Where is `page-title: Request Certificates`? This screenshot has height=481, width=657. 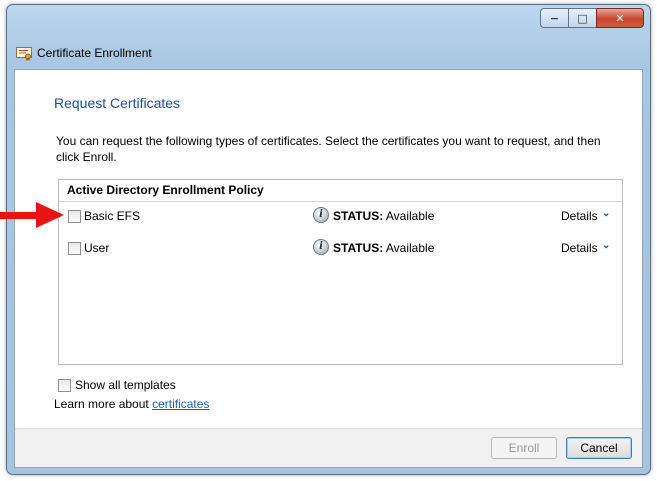
page-title: Request Certificates is located at coordinates (117, 103).